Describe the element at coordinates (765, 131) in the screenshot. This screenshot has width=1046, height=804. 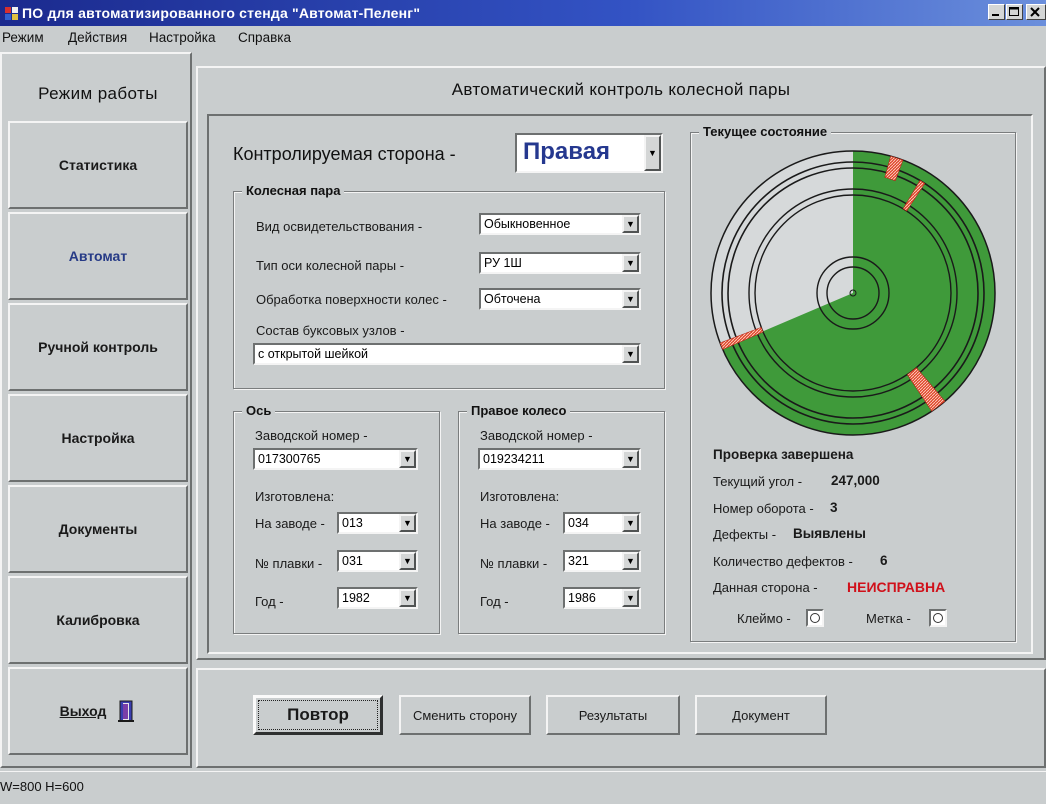
I see `current-state-title: Текущее состояние` at that location.